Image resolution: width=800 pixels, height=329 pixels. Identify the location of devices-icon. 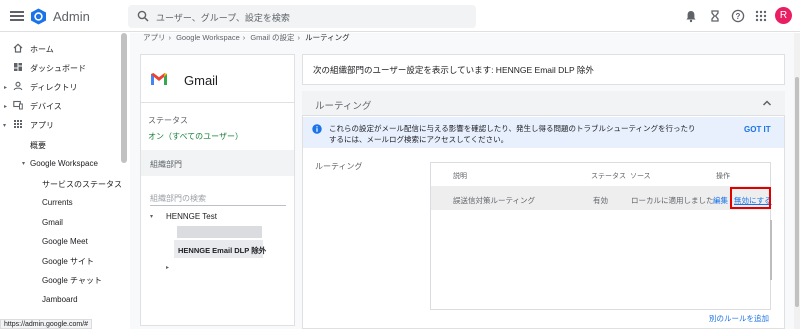
(18, 105).